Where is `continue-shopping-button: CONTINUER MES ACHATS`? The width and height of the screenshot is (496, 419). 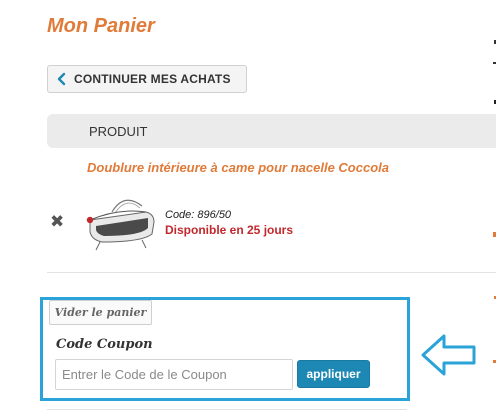
continue-shopping-button: CONTINUER MES ACHATS is located at coordinates (147, 79).